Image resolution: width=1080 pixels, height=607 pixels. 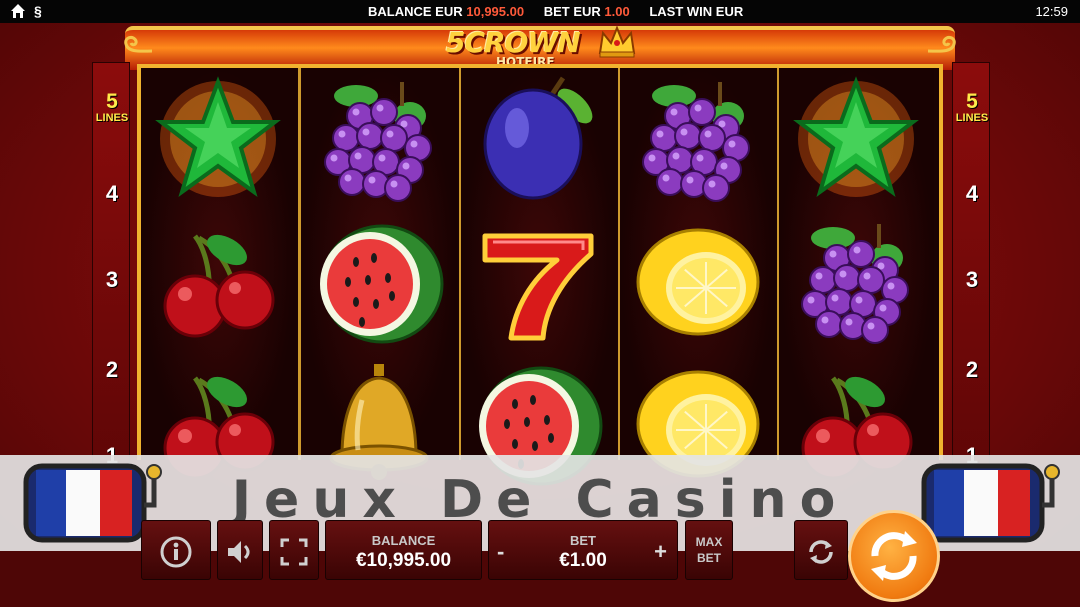 I want to click on plum-symbol, so click(x=538, y=139).